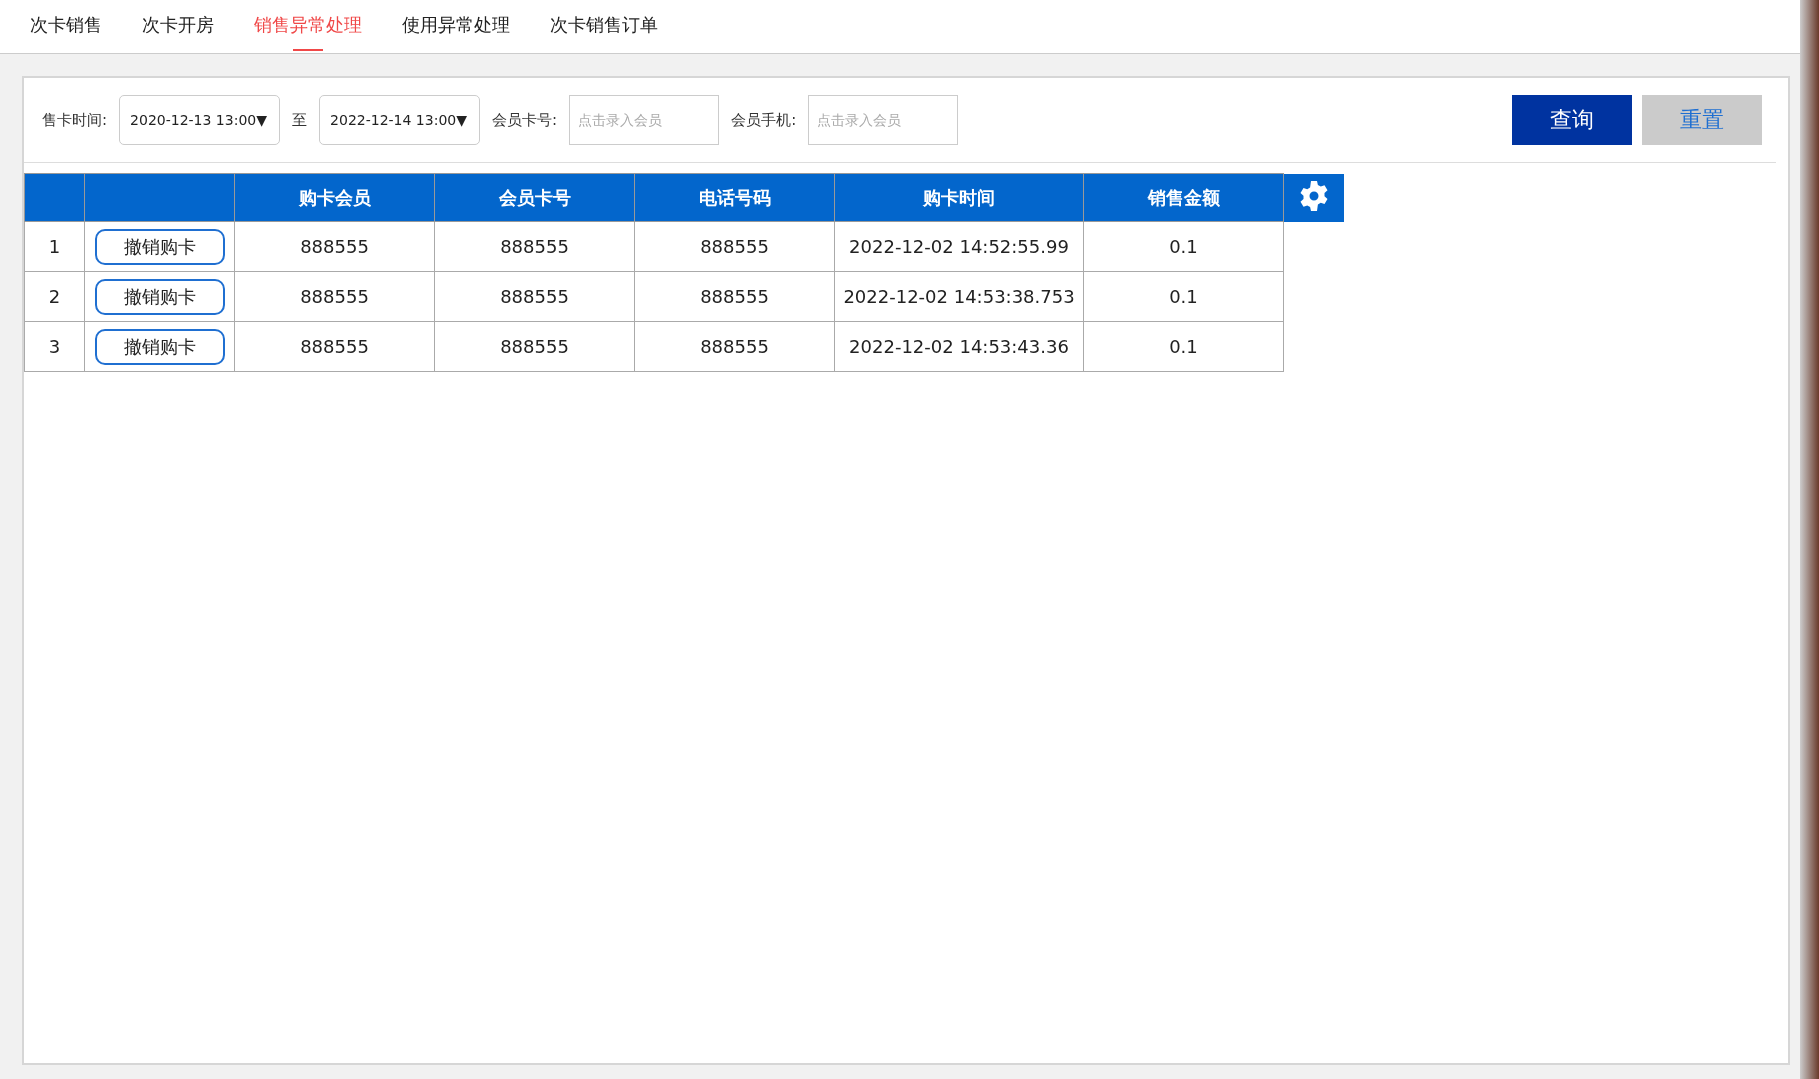 The image size is (1819, 1079). Describe the element at coordinates (308, 26) in the screenshot. I see `tab: 销售异常处理` at that location.